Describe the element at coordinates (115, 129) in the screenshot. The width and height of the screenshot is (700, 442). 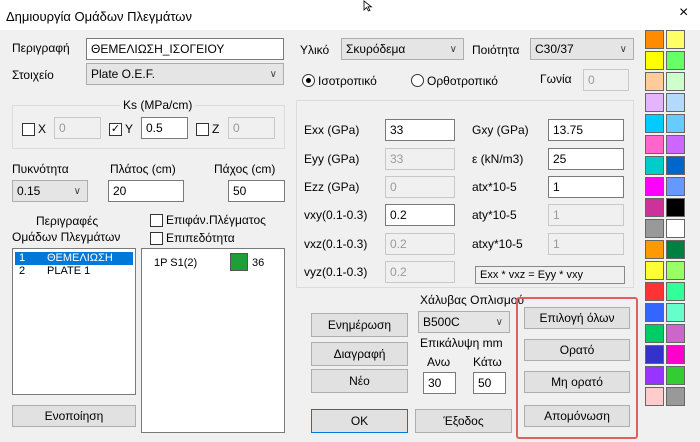
I see `ks-y-checkbox: ✓` at that location.